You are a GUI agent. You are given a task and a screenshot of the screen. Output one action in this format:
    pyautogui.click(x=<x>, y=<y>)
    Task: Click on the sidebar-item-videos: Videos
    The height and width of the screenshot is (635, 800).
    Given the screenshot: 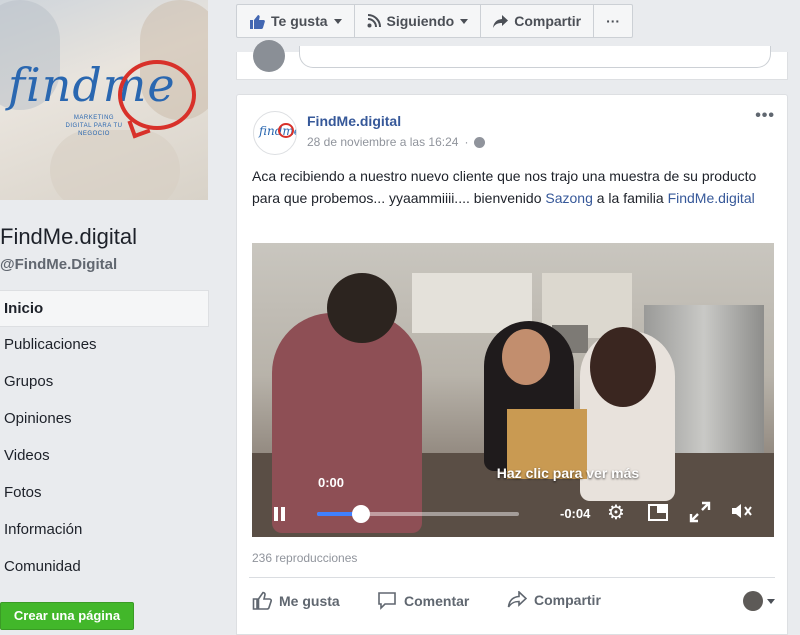 What is the action you would take?
    pyautogui.click(x=104, y=456)
    